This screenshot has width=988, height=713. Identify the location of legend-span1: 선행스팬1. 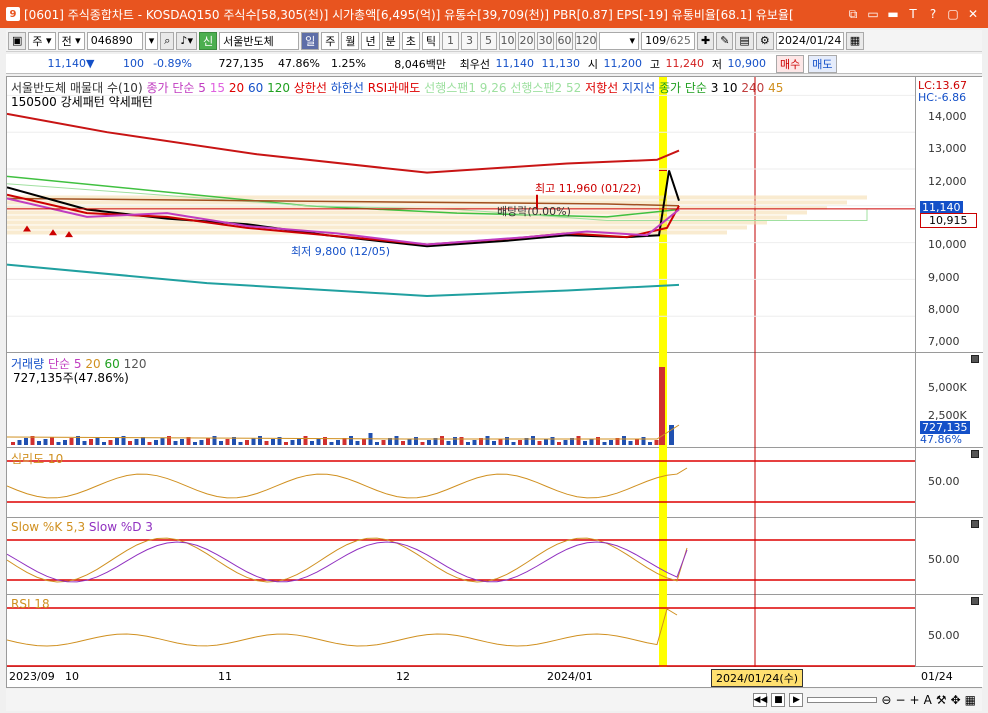
(450, 88).